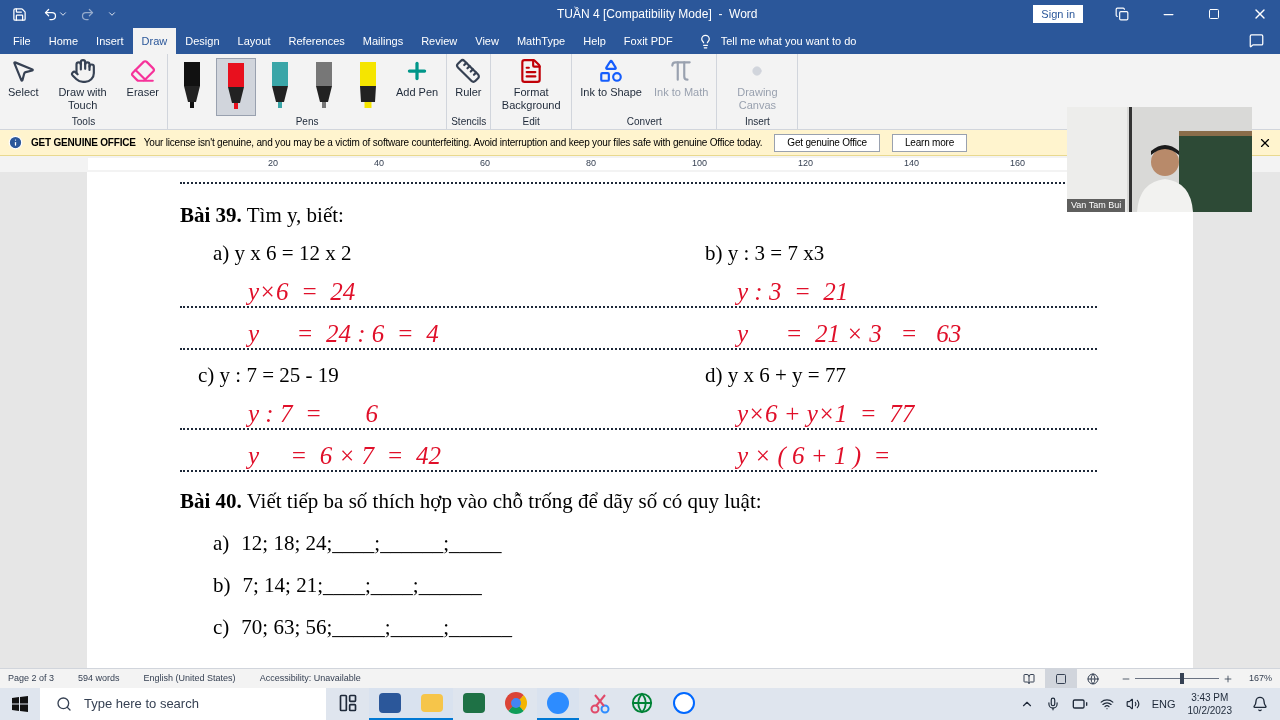 The height and width of the screenshot is (720, 1280). I want to click on equation: c) y : 7 = 25 - 19, so click(268, 375).